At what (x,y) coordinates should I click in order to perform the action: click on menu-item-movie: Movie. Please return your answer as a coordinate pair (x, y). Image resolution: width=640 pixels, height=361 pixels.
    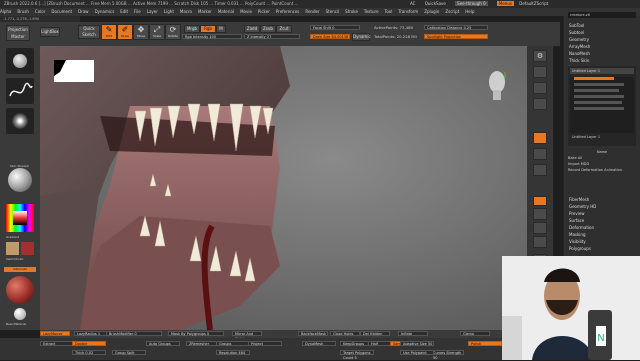
    Looking at the image, I should click on (246, 11).